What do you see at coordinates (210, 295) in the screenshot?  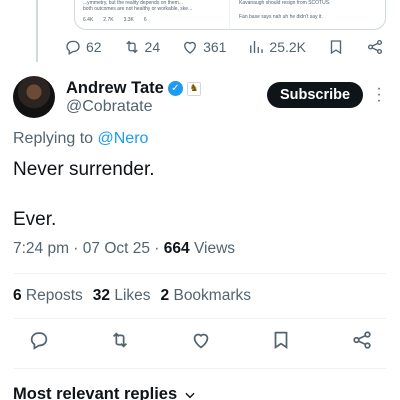 I see `bookmarks-stat-label: Bookmarks` at bounding box center [210, 295].